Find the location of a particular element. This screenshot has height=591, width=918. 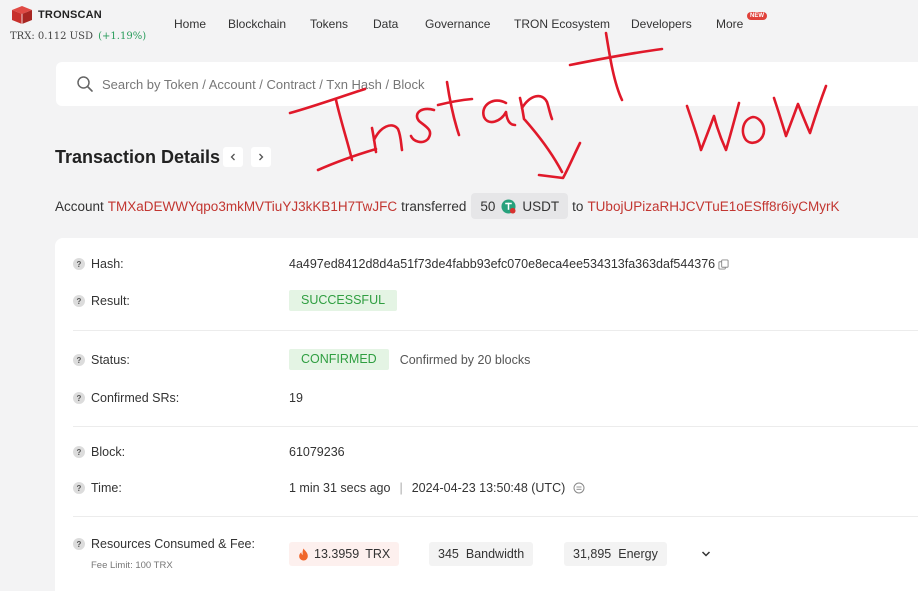

transfer-amount: 50 is located at coordinates (488, 206).